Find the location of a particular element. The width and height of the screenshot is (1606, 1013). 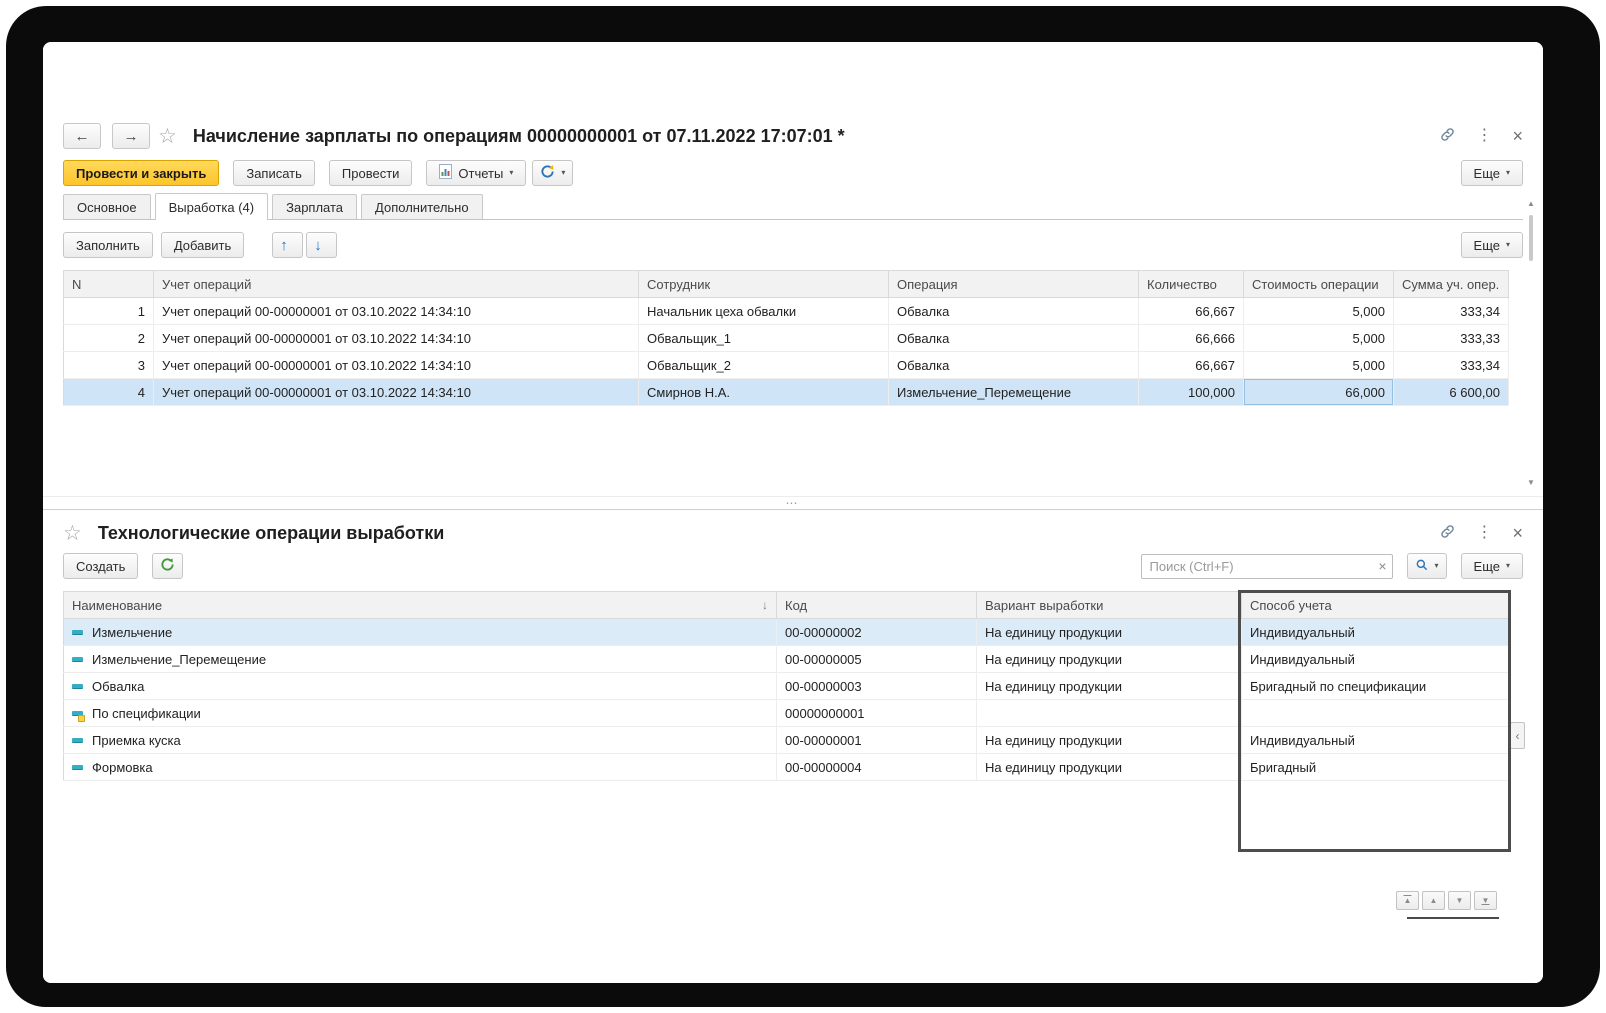

move-row-up-button: ↑ is located at coordinates (288, 245).